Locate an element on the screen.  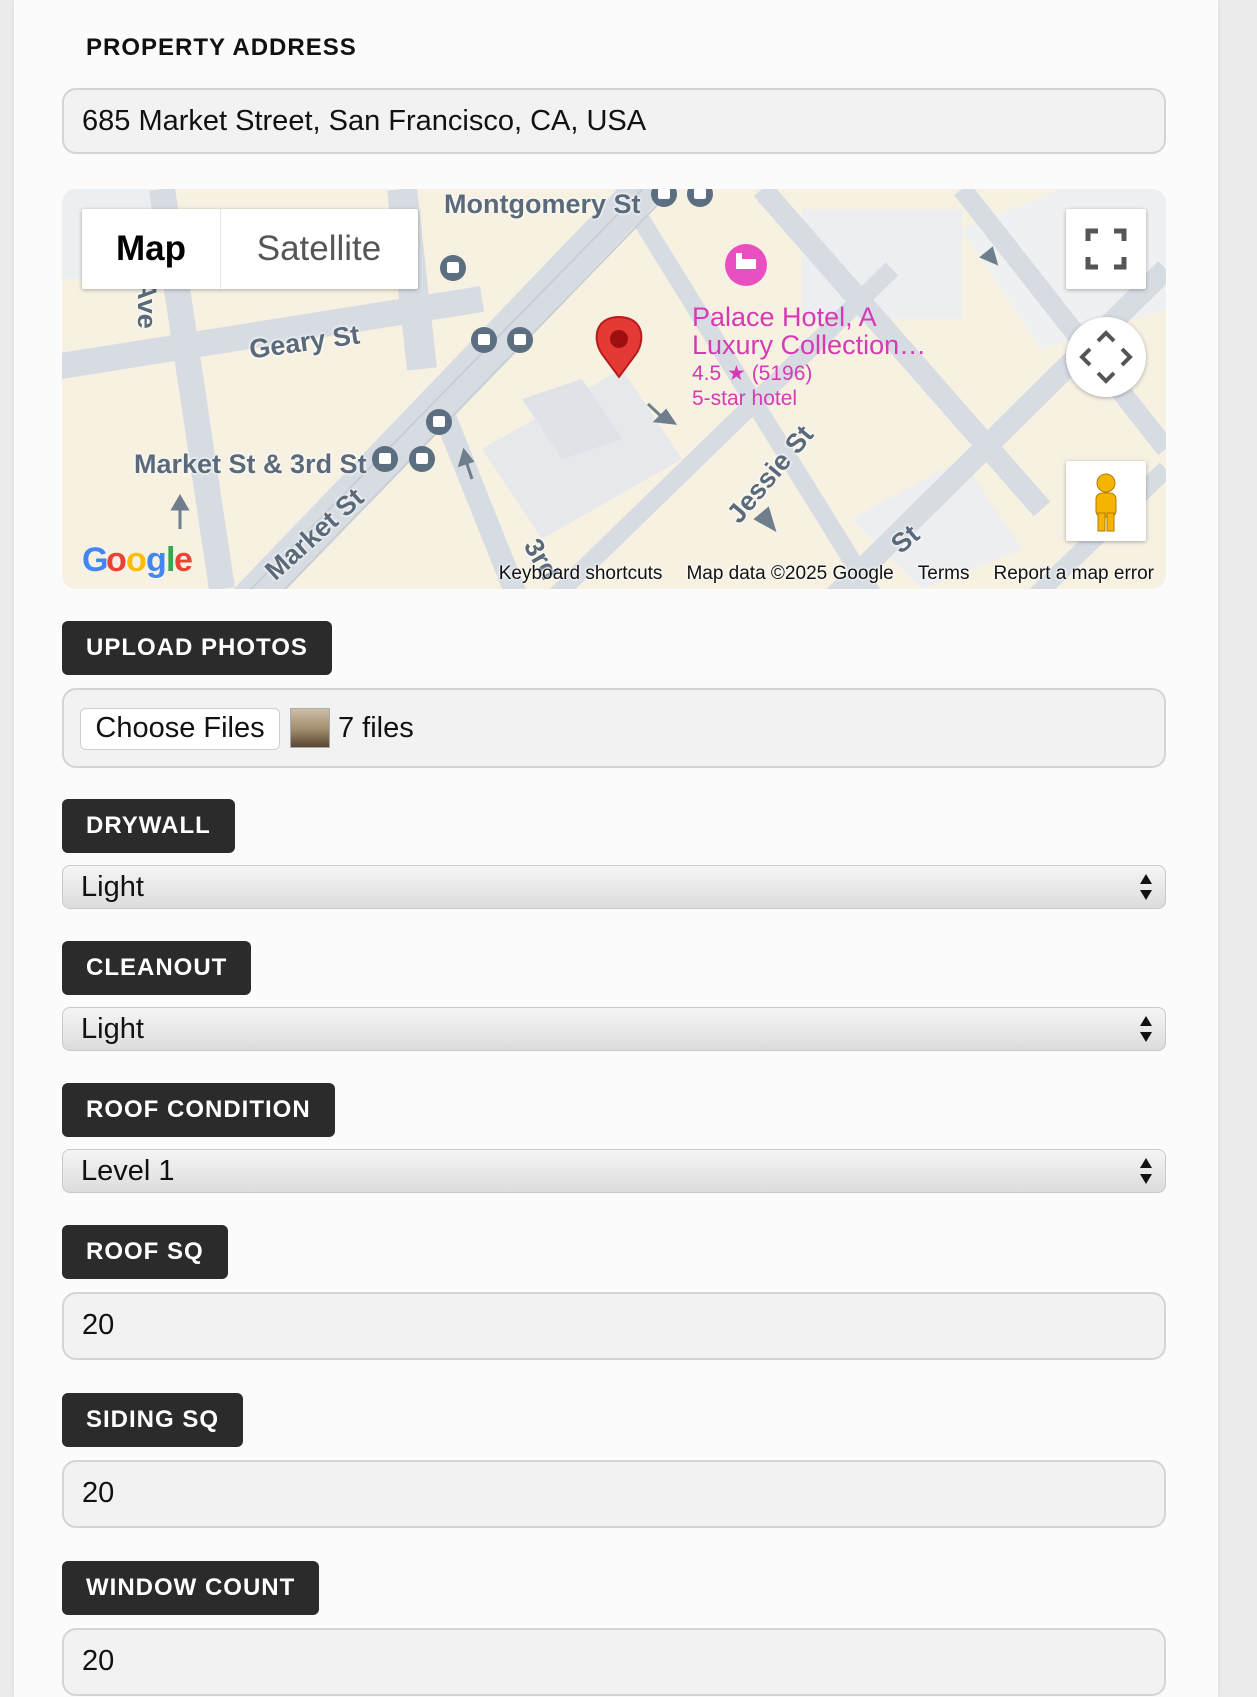
street-view-button is located at coordinates (1106, 501).